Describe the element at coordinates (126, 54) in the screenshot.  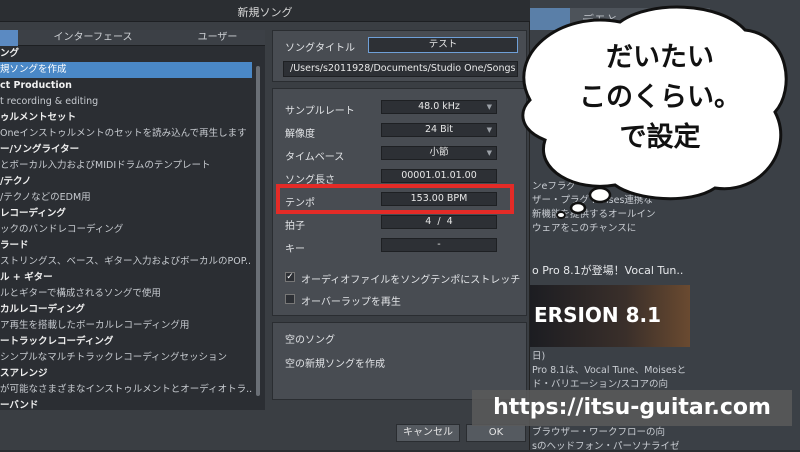
I see `template-category: ング` at that location.